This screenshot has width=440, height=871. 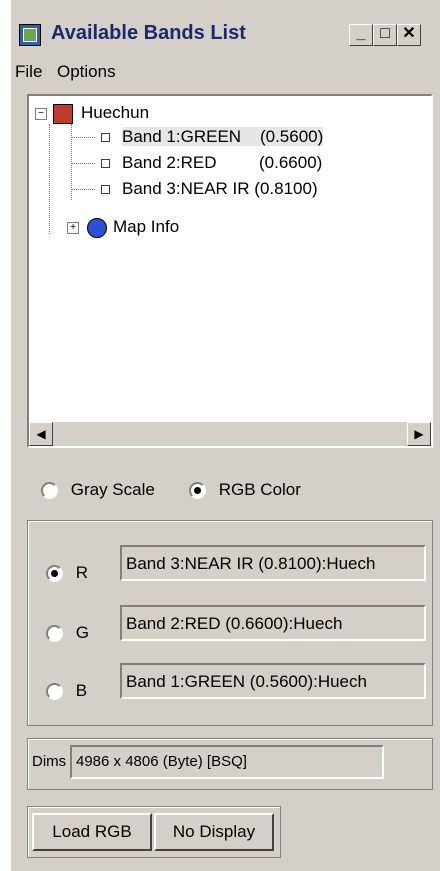 I want to click on scroll-left-button: ◀, so click(x=41, y=434).